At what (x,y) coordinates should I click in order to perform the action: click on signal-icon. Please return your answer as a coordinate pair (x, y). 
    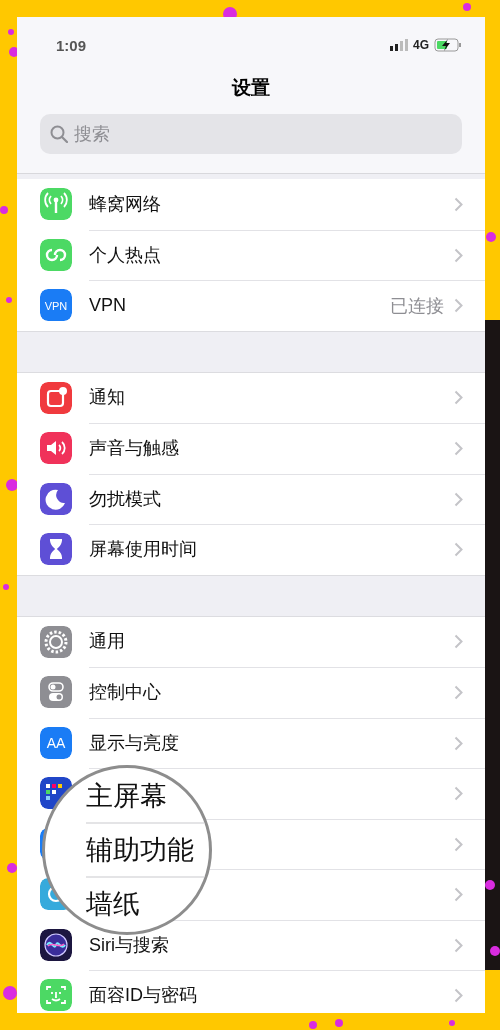
    Looking at the image, I should click on (399, 45).